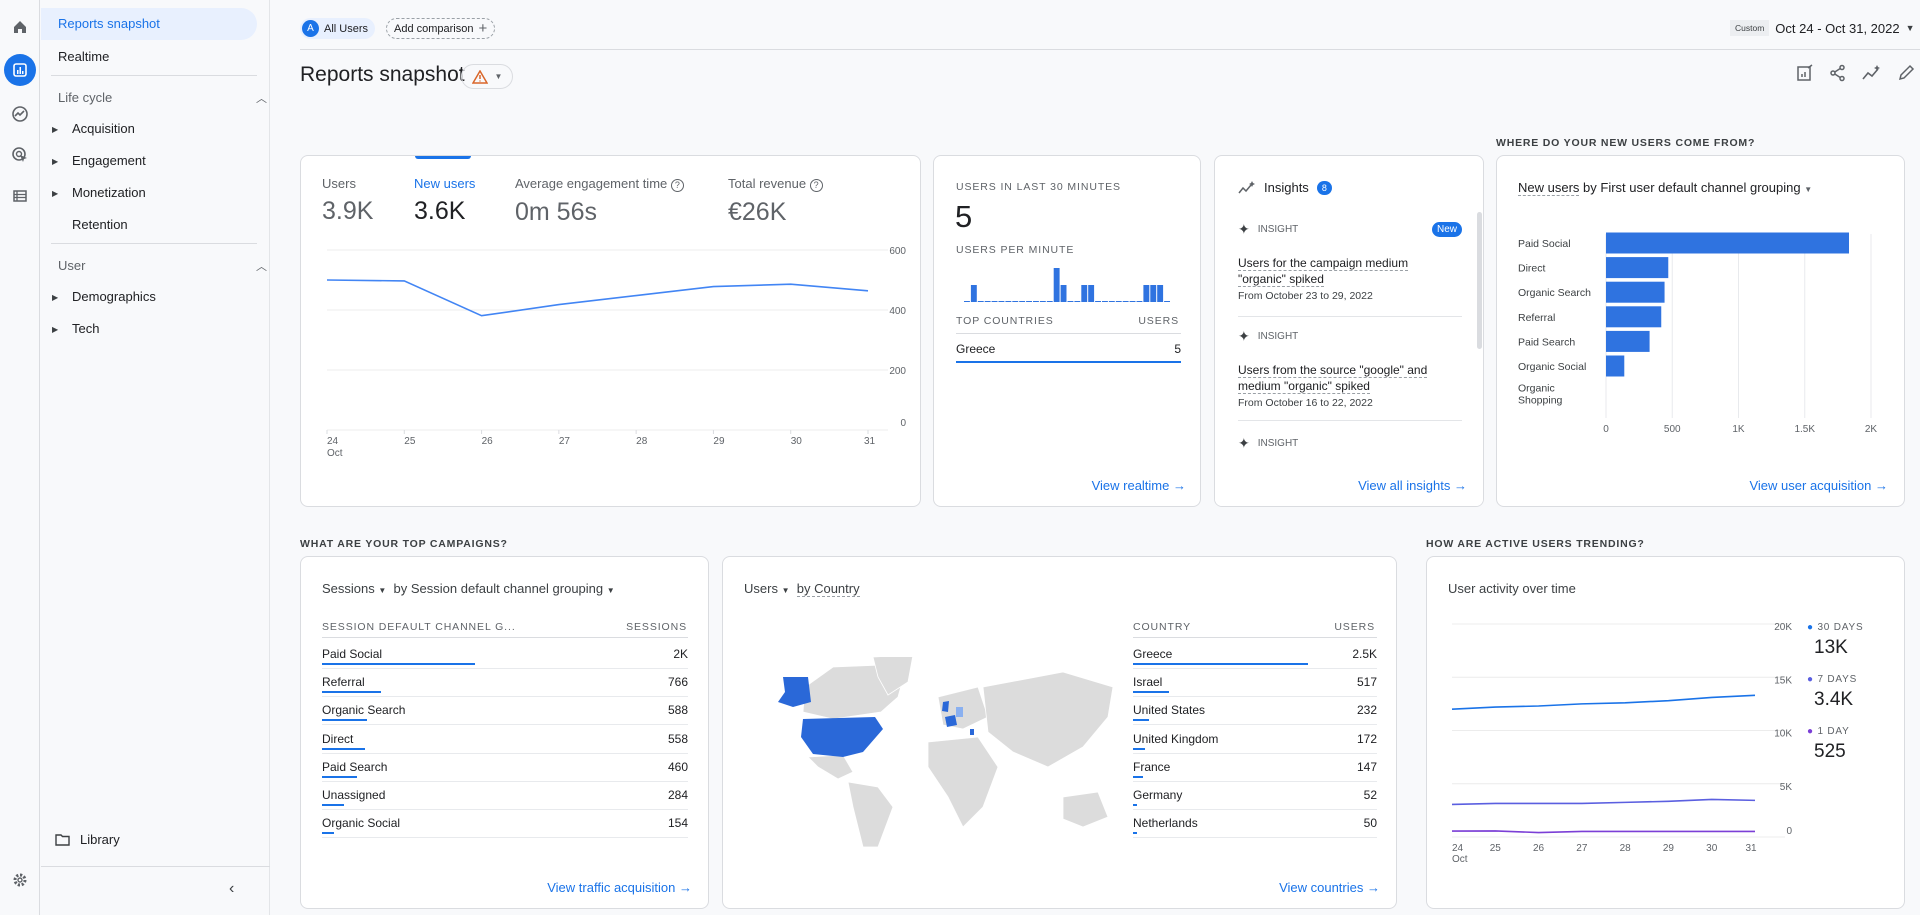 Image resolution: width=1920 pixels, height=915 pixels. What do you see at coordinates (1179, 485) in the screenshot?
I see `arrow-right-icon: →` at bounding box center [1179, 485].